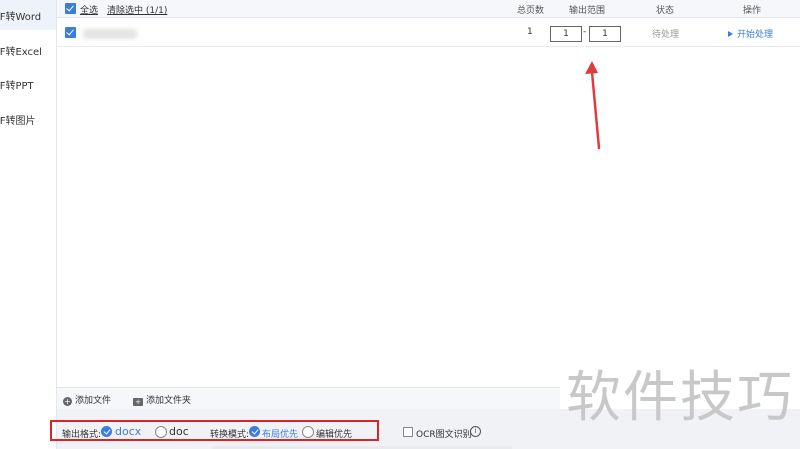 Image resolution: width=800 pixels, height=449 pixels. I want to click on add-file-button: + 添加文件, so click(87, 399).